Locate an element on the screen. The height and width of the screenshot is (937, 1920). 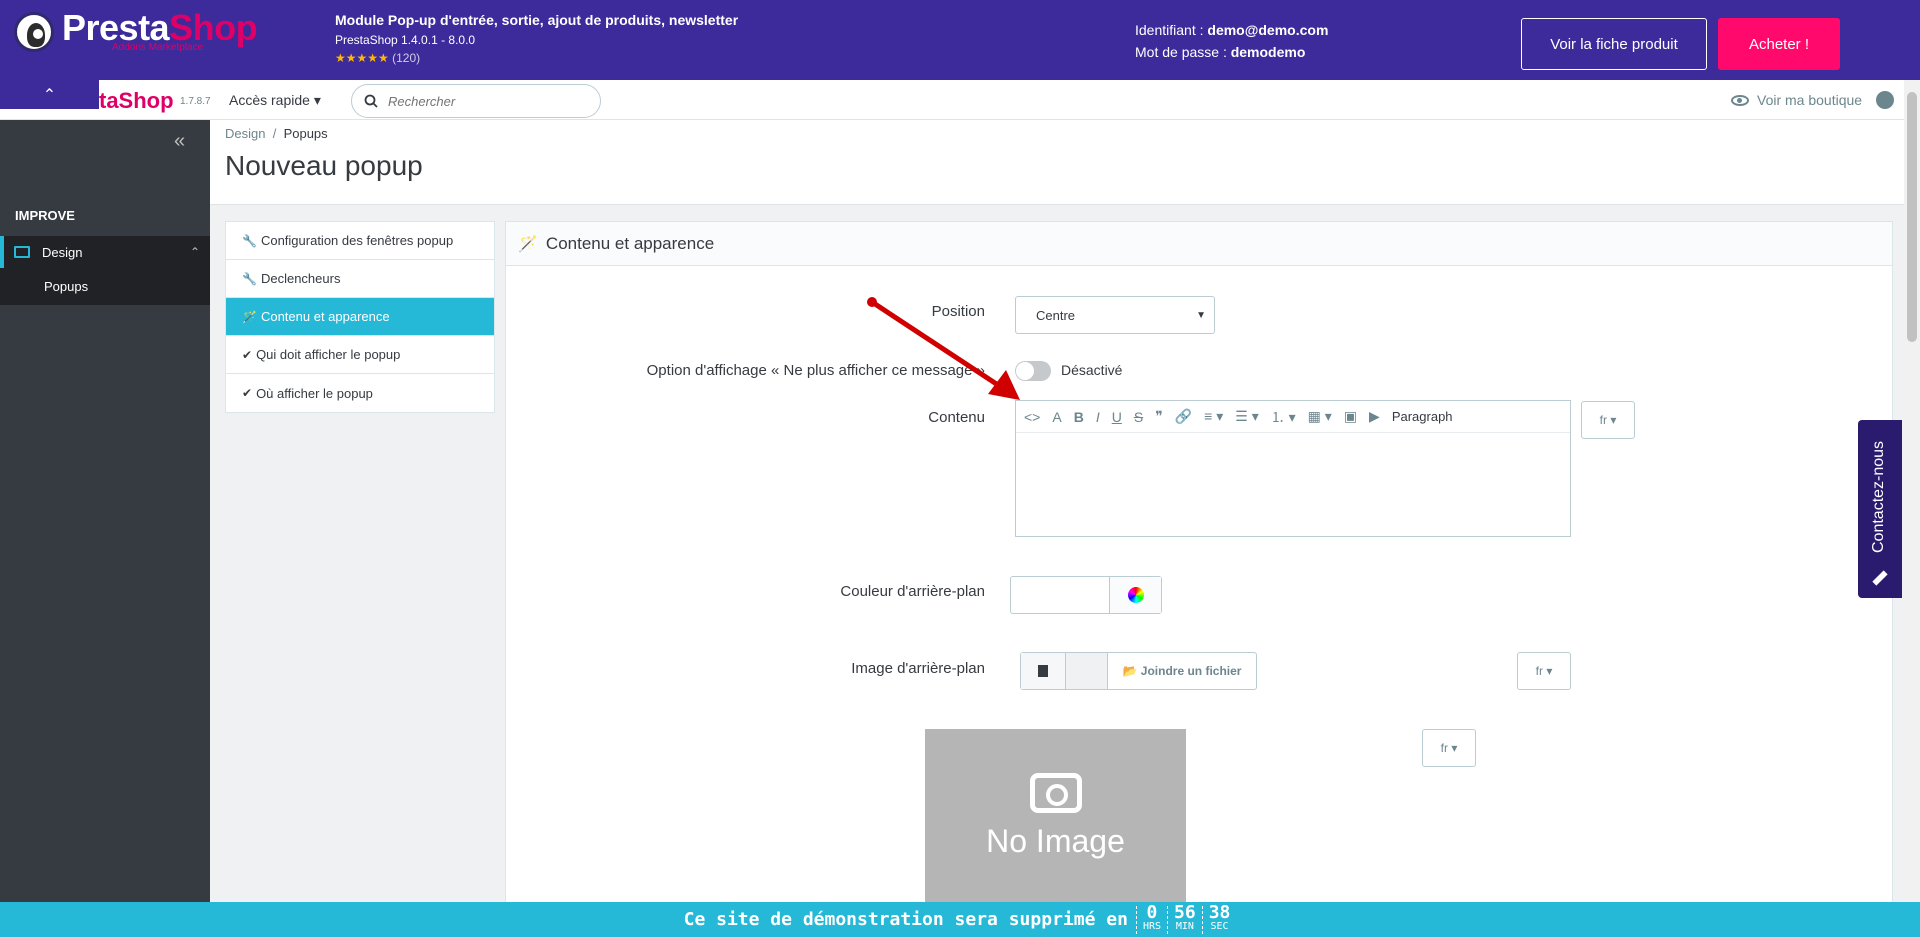
tab-configuration: 🔧 Configuration des fenêtres popup is located at coordinates (360, 241).